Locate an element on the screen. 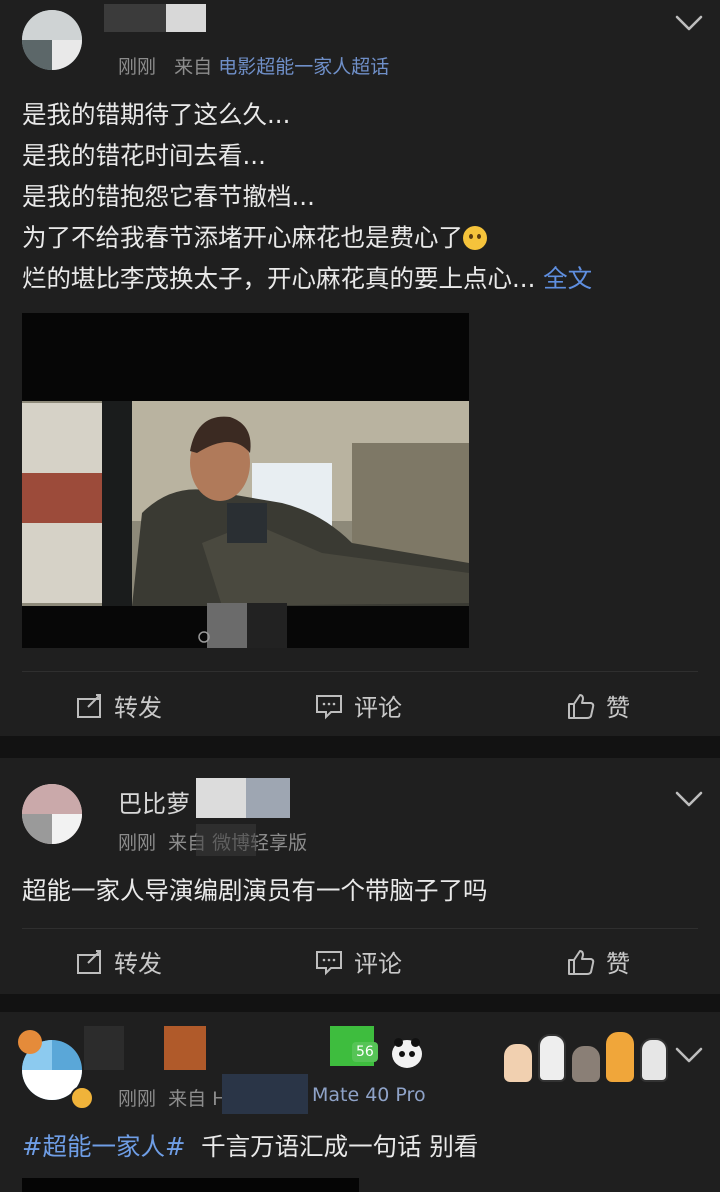 This screenshot has width=720, height=1192. post-meta: 刚刚 来自 H is located at coordinates (172, 1099).